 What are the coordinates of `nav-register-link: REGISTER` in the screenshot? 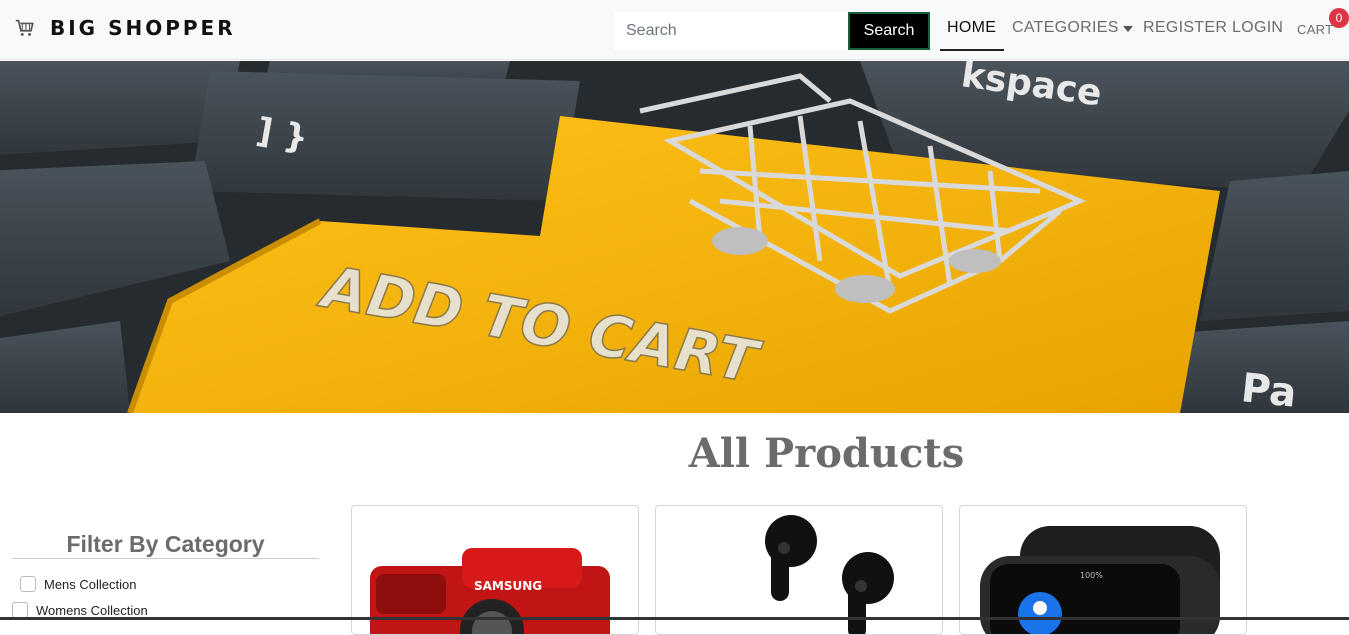 It's located at (1185, 28).